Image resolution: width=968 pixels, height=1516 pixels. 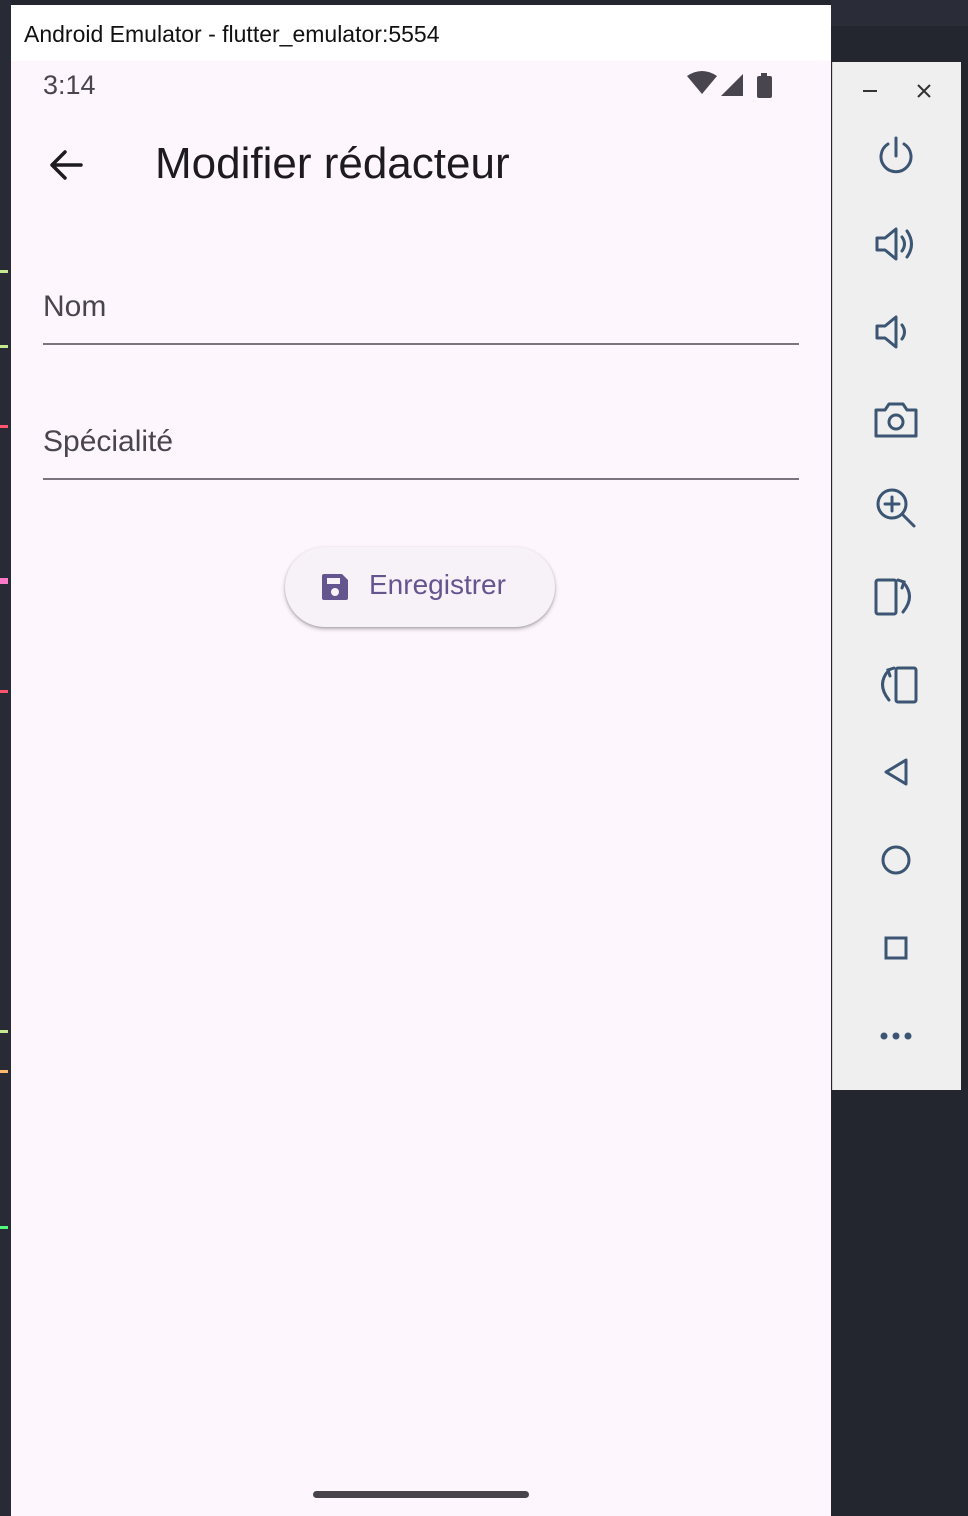 I want to click on screenshot-button, so click(x=896, y=420).